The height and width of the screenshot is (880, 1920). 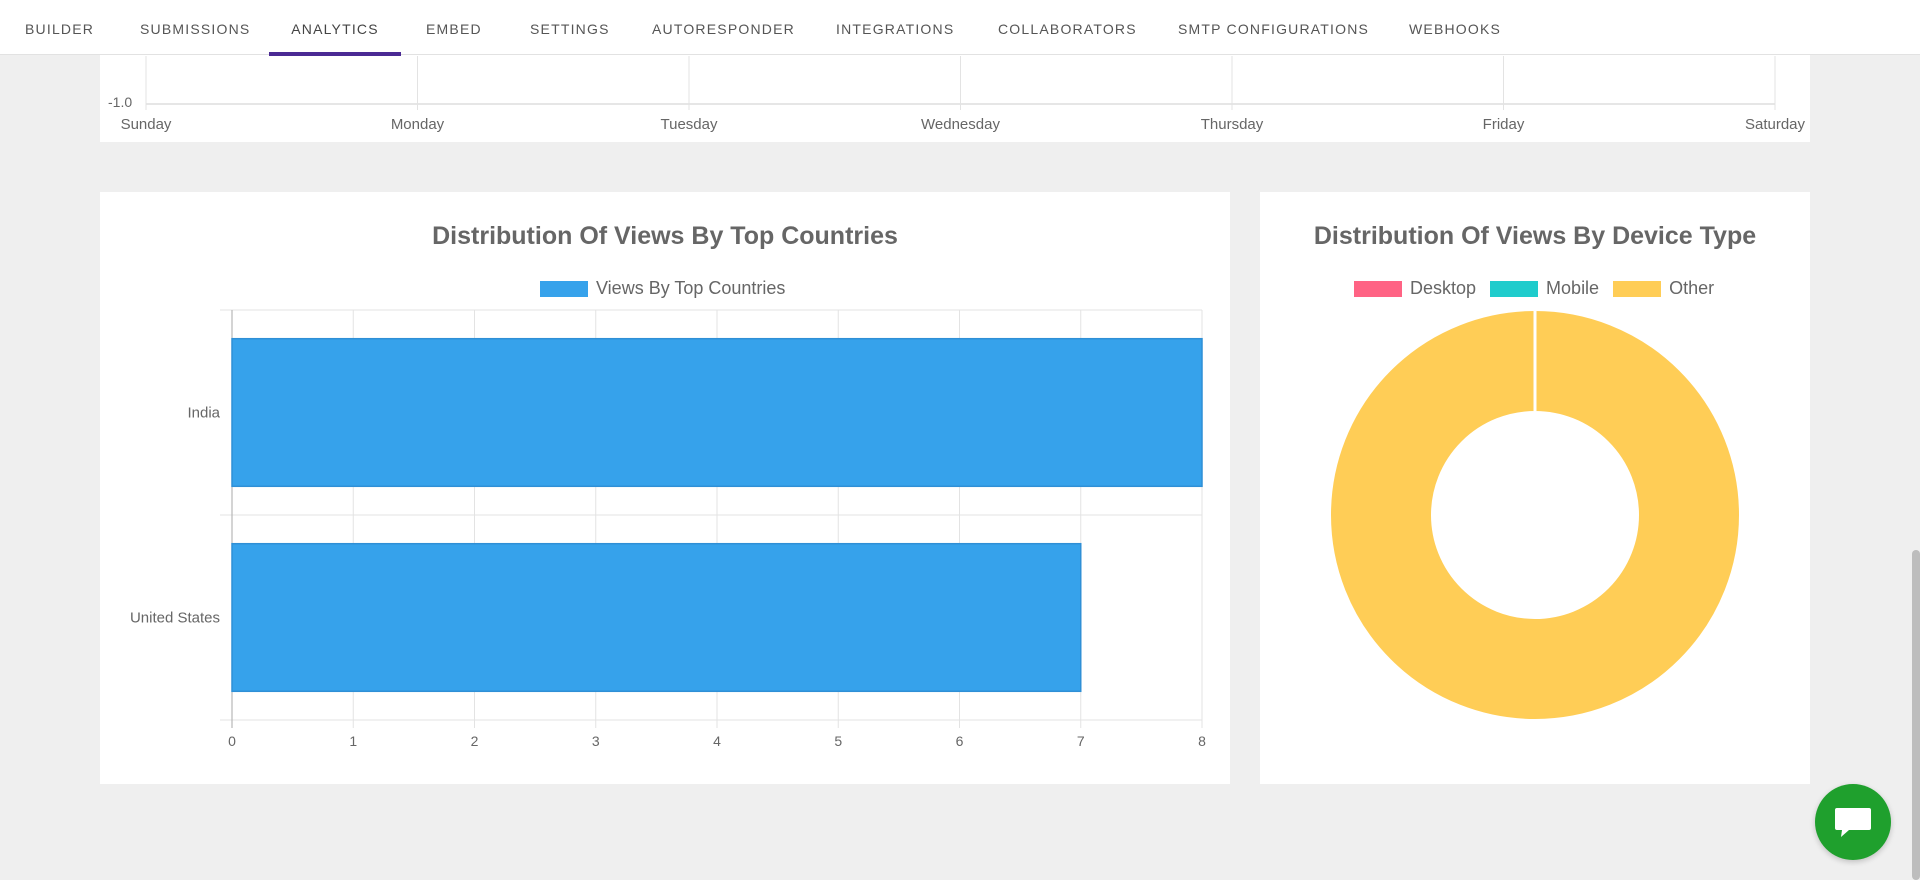 What do you see at coordinates (146, 124) in the screenshot?
I see `weekday-x-label: Sunday` at bounding box center [146, 124].